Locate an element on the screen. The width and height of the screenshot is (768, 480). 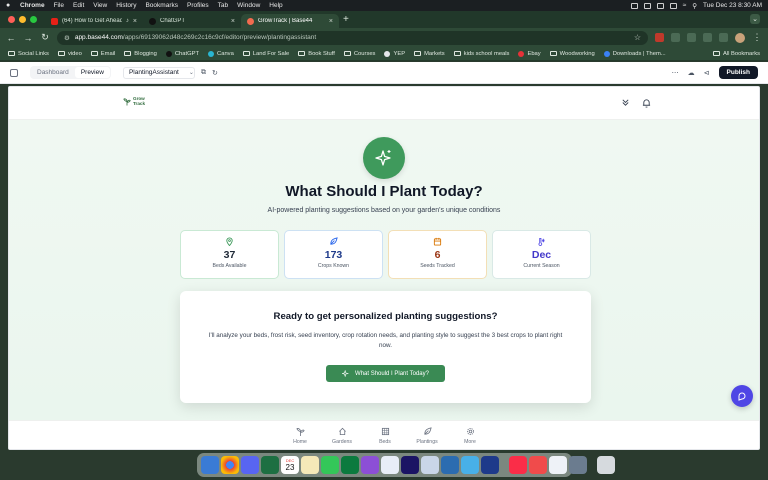
menubar-app-name: Chrome is located at coordinates (32, 5).